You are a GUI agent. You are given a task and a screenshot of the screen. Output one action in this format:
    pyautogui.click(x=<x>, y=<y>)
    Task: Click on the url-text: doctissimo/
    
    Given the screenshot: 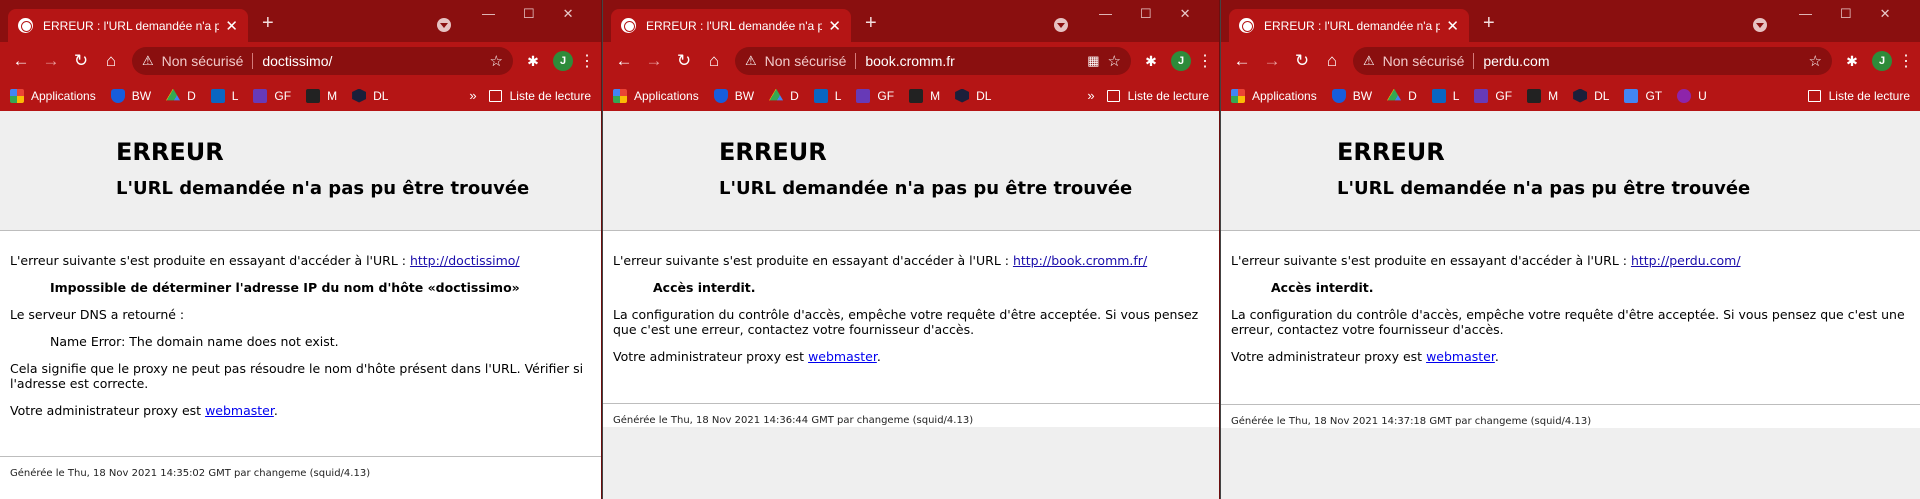 What is the action you would take?
    pyautogui.click(x=371, y=61)
    